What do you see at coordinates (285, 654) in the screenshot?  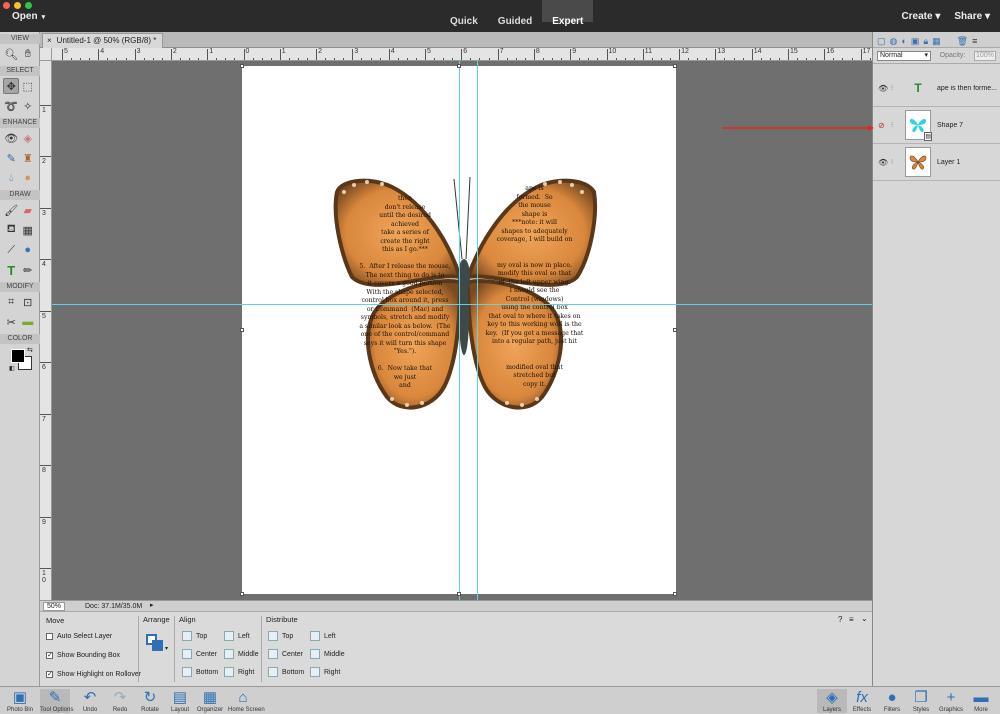 I see `distribute-center-button: Center` at bounding box center [285, 654].